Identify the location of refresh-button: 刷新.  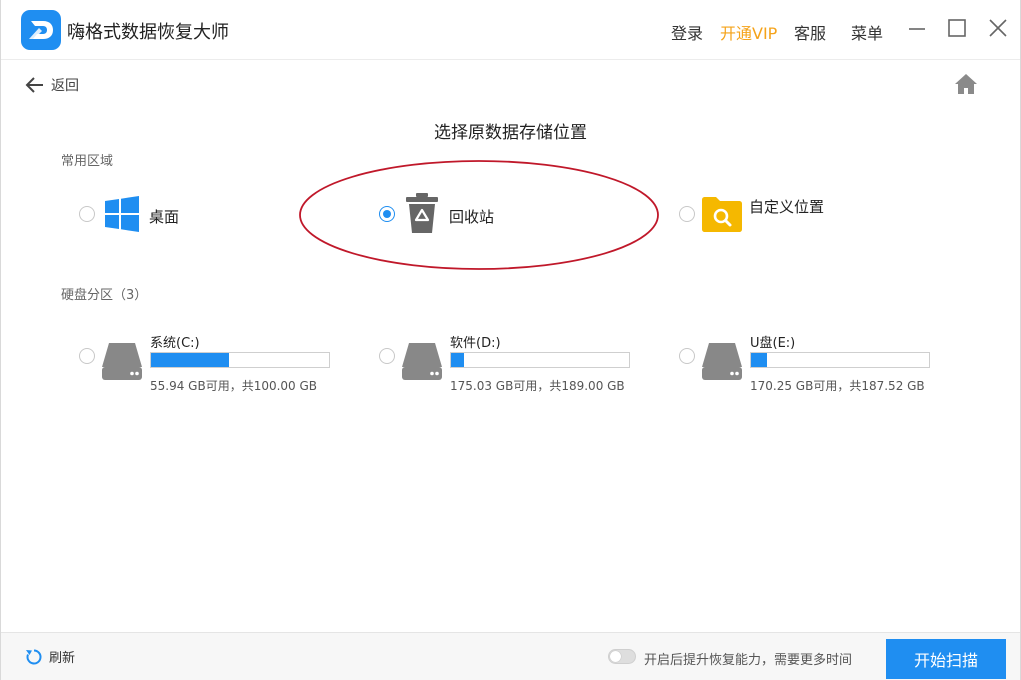
(50, 656).